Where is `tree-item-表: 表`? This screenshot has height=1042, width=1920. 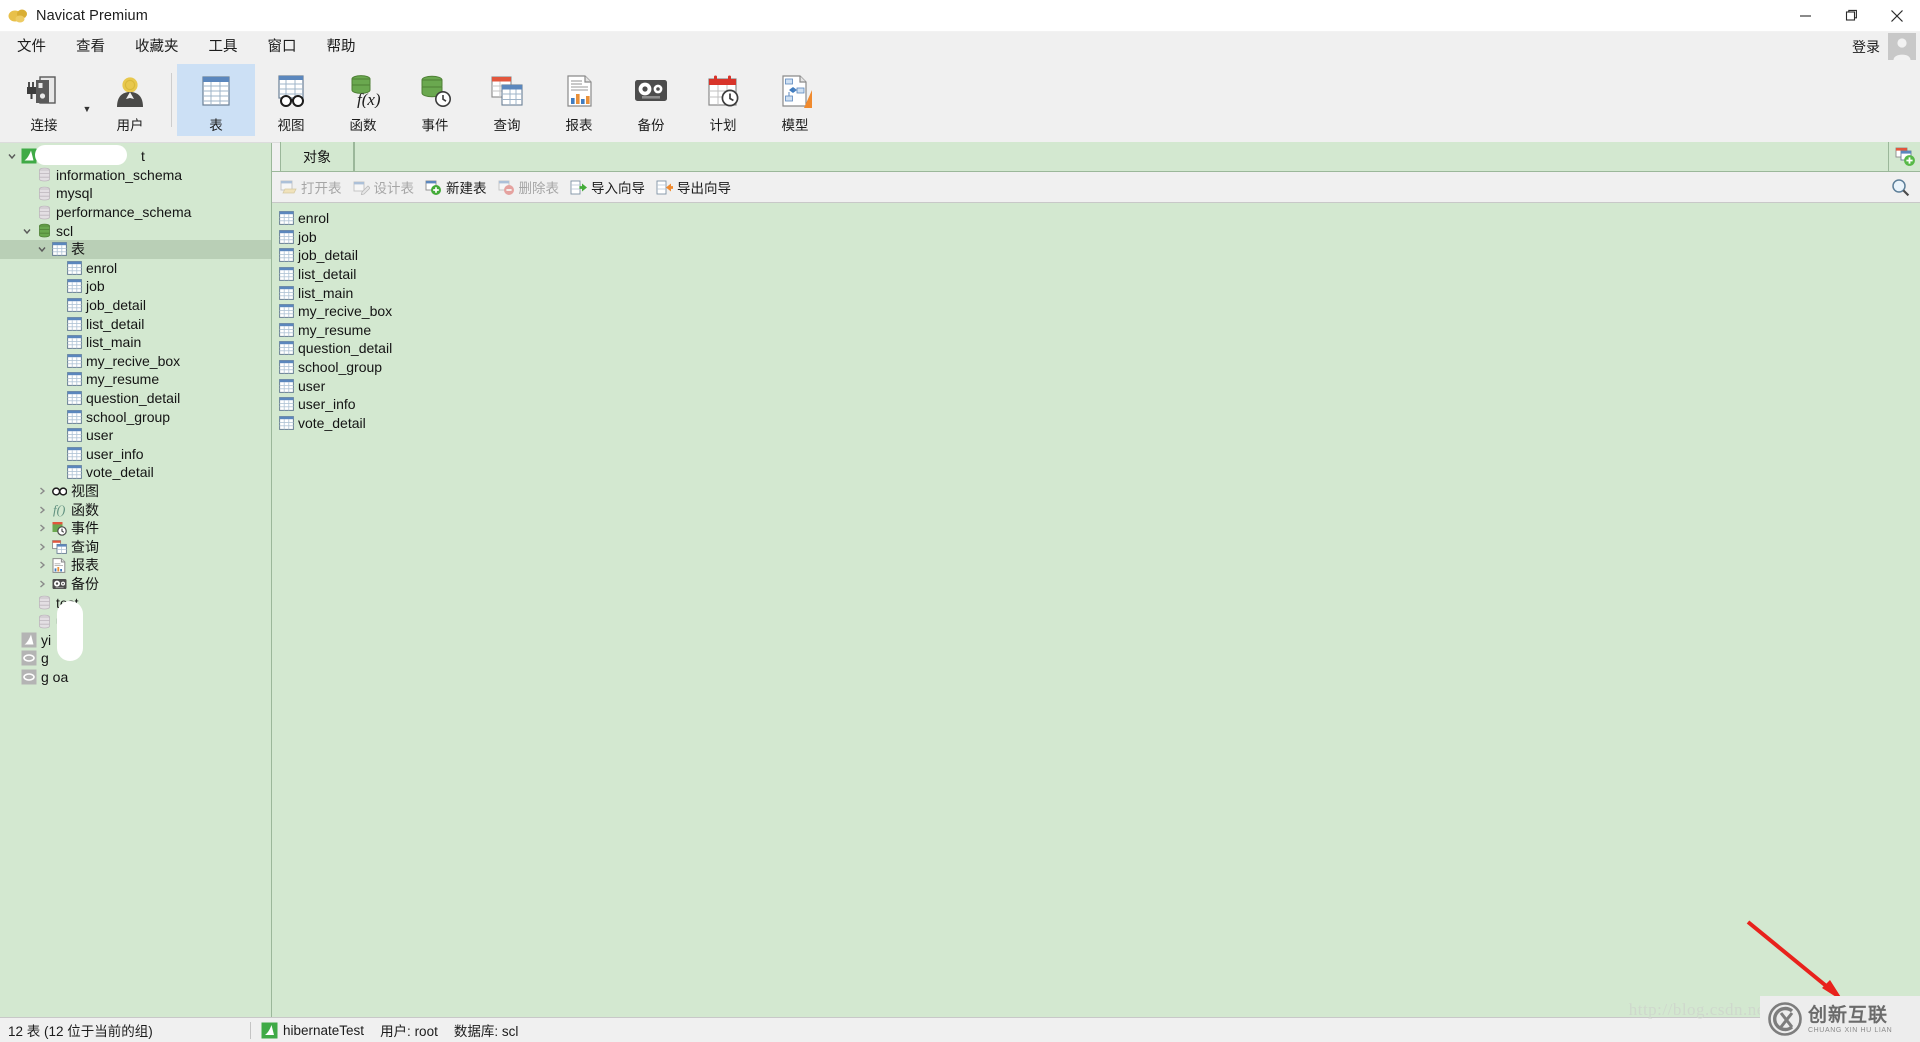
tree-item-表: 表 is located at coordinates (135, 249).